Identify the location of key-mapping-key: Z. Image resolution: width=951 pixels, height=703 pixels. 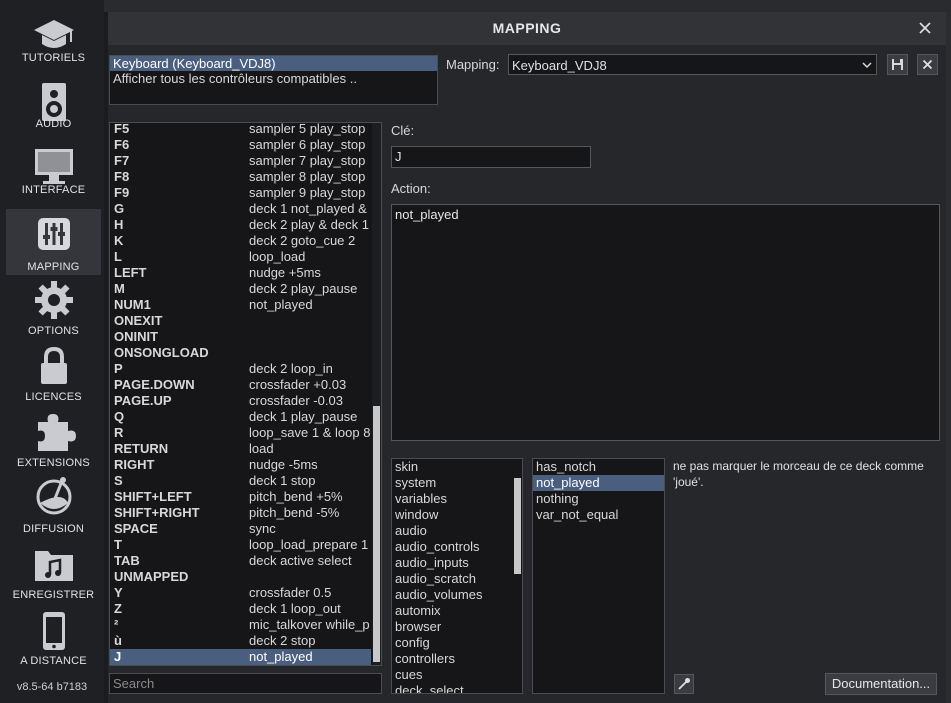
(118, 608).